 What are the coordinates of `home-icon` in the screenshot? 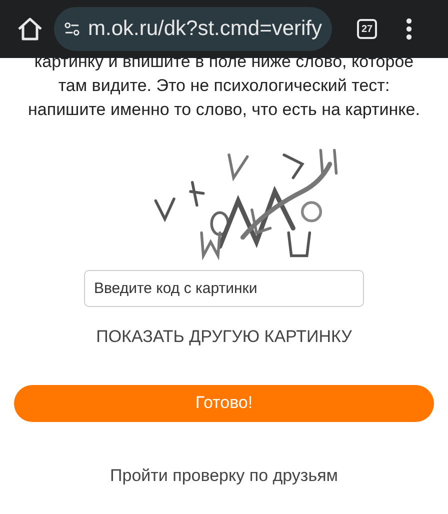 It's located at (30, 29).